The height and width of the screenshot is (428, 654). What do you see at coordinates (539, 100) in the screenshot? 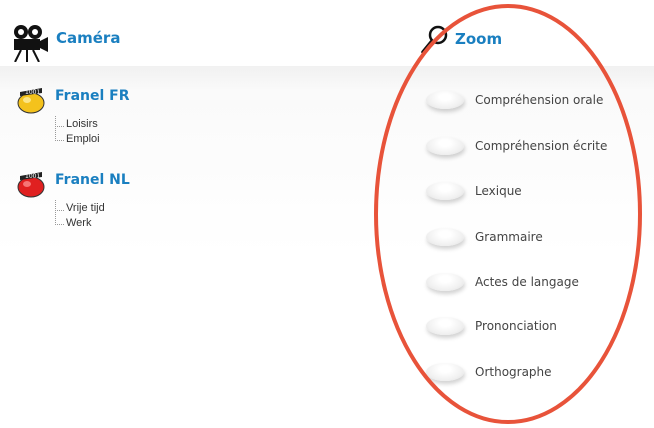
I see `zoom-item-label: Compréhension orale` at bounding box center [539, 100].